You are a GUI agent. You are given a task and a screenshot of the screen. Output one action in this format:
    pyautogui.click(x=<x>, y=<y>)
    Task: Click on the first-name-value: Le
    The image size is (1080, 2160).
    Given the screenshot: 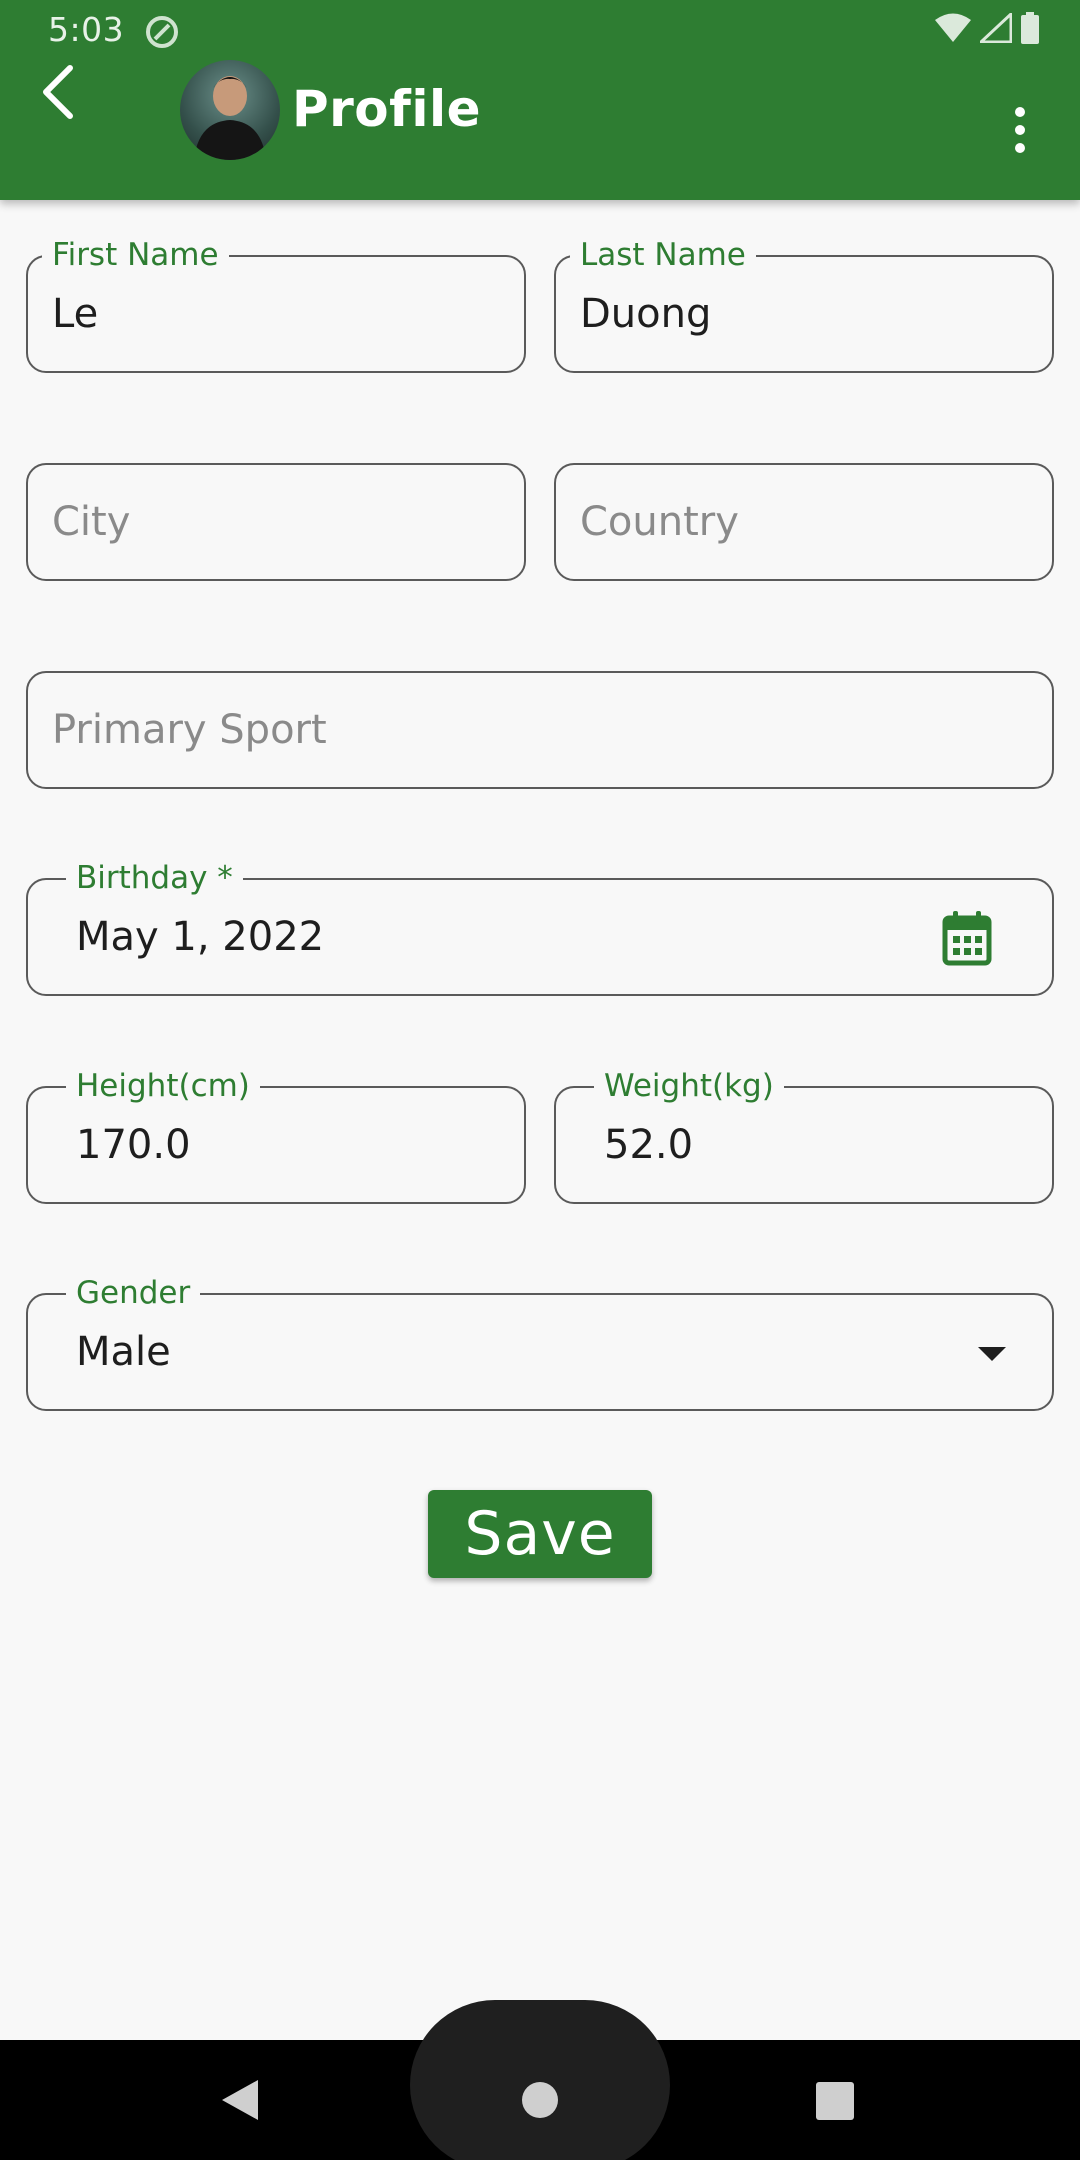 What is the action you would take?
    pyautogui.click(x=75, y=314)
    